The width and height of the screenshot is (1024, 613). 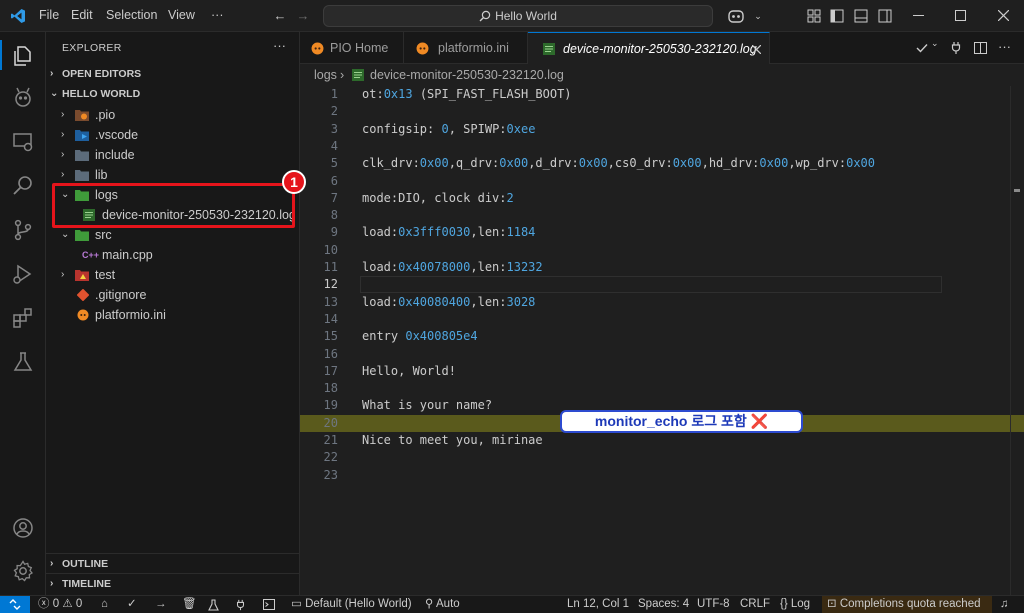 What do you see at coordinates (654, 388) in the screenshot?
I see `editor-line: 18` at bounding box center [654, 388].